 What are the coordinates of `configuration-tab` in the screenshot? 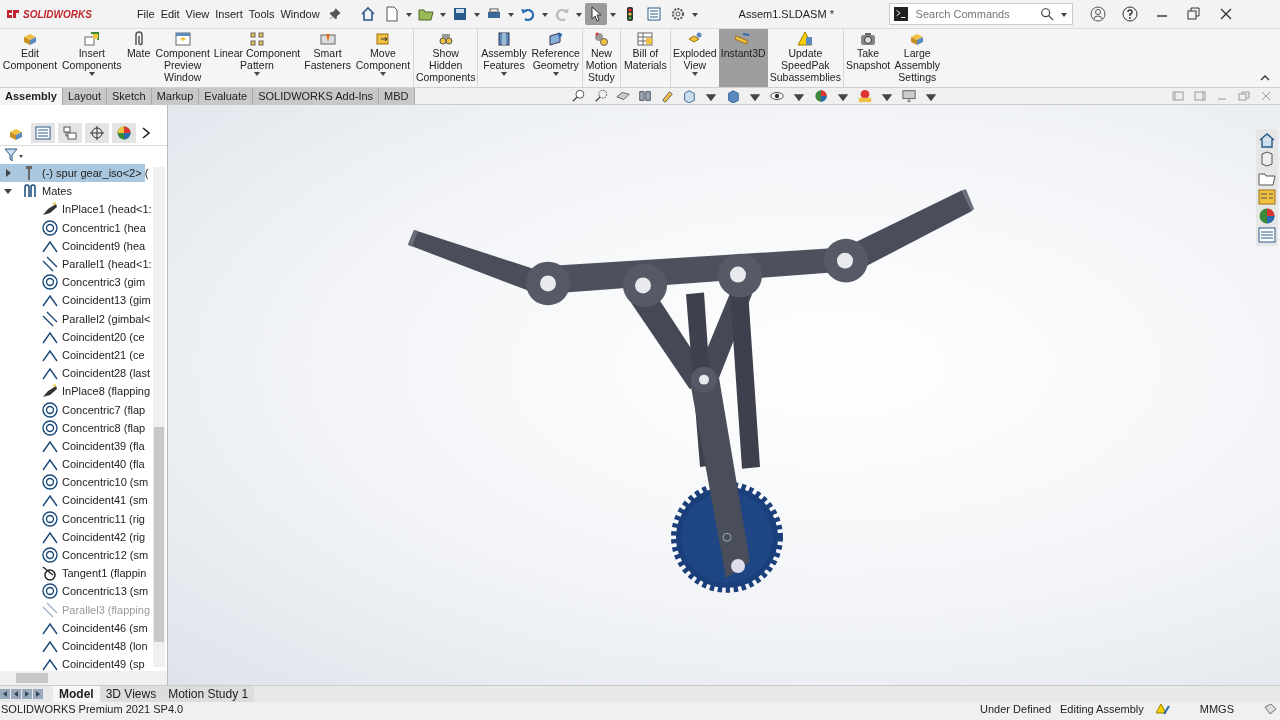 It's located at (70, 133).